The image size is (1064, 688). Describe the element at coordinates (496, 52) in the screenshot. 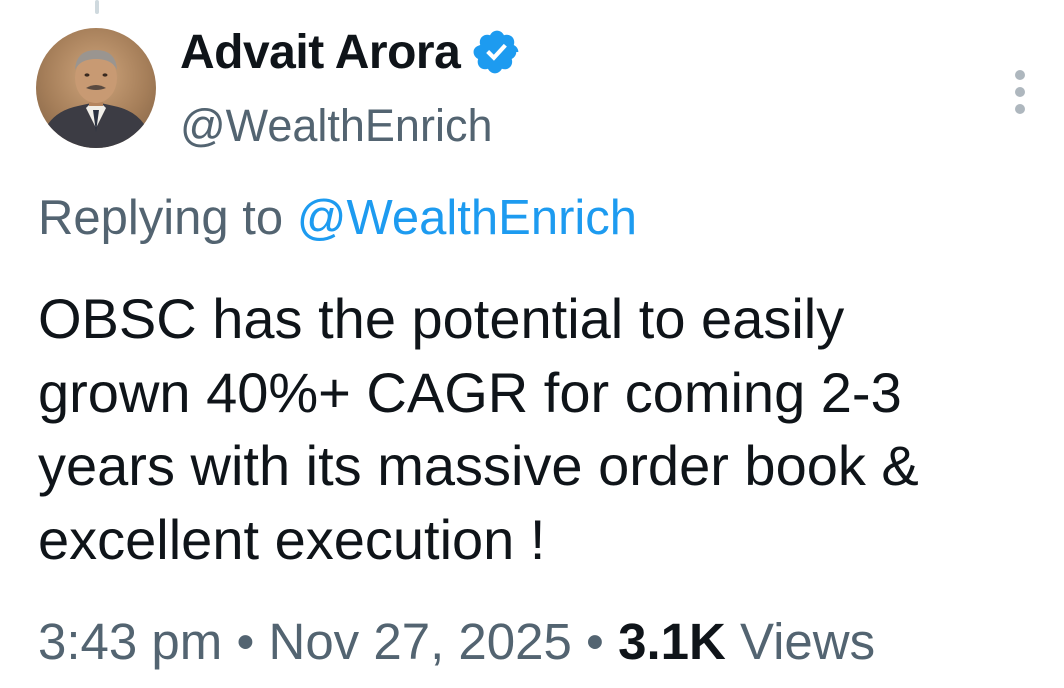

I see `verified-badge-icon` at that location.